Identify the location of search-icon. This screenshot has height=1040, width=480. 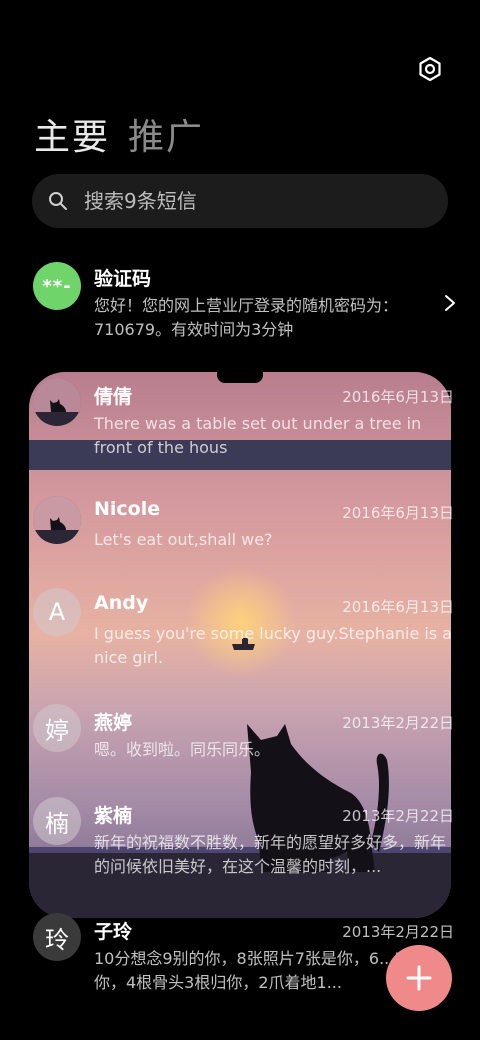
(58, 201).